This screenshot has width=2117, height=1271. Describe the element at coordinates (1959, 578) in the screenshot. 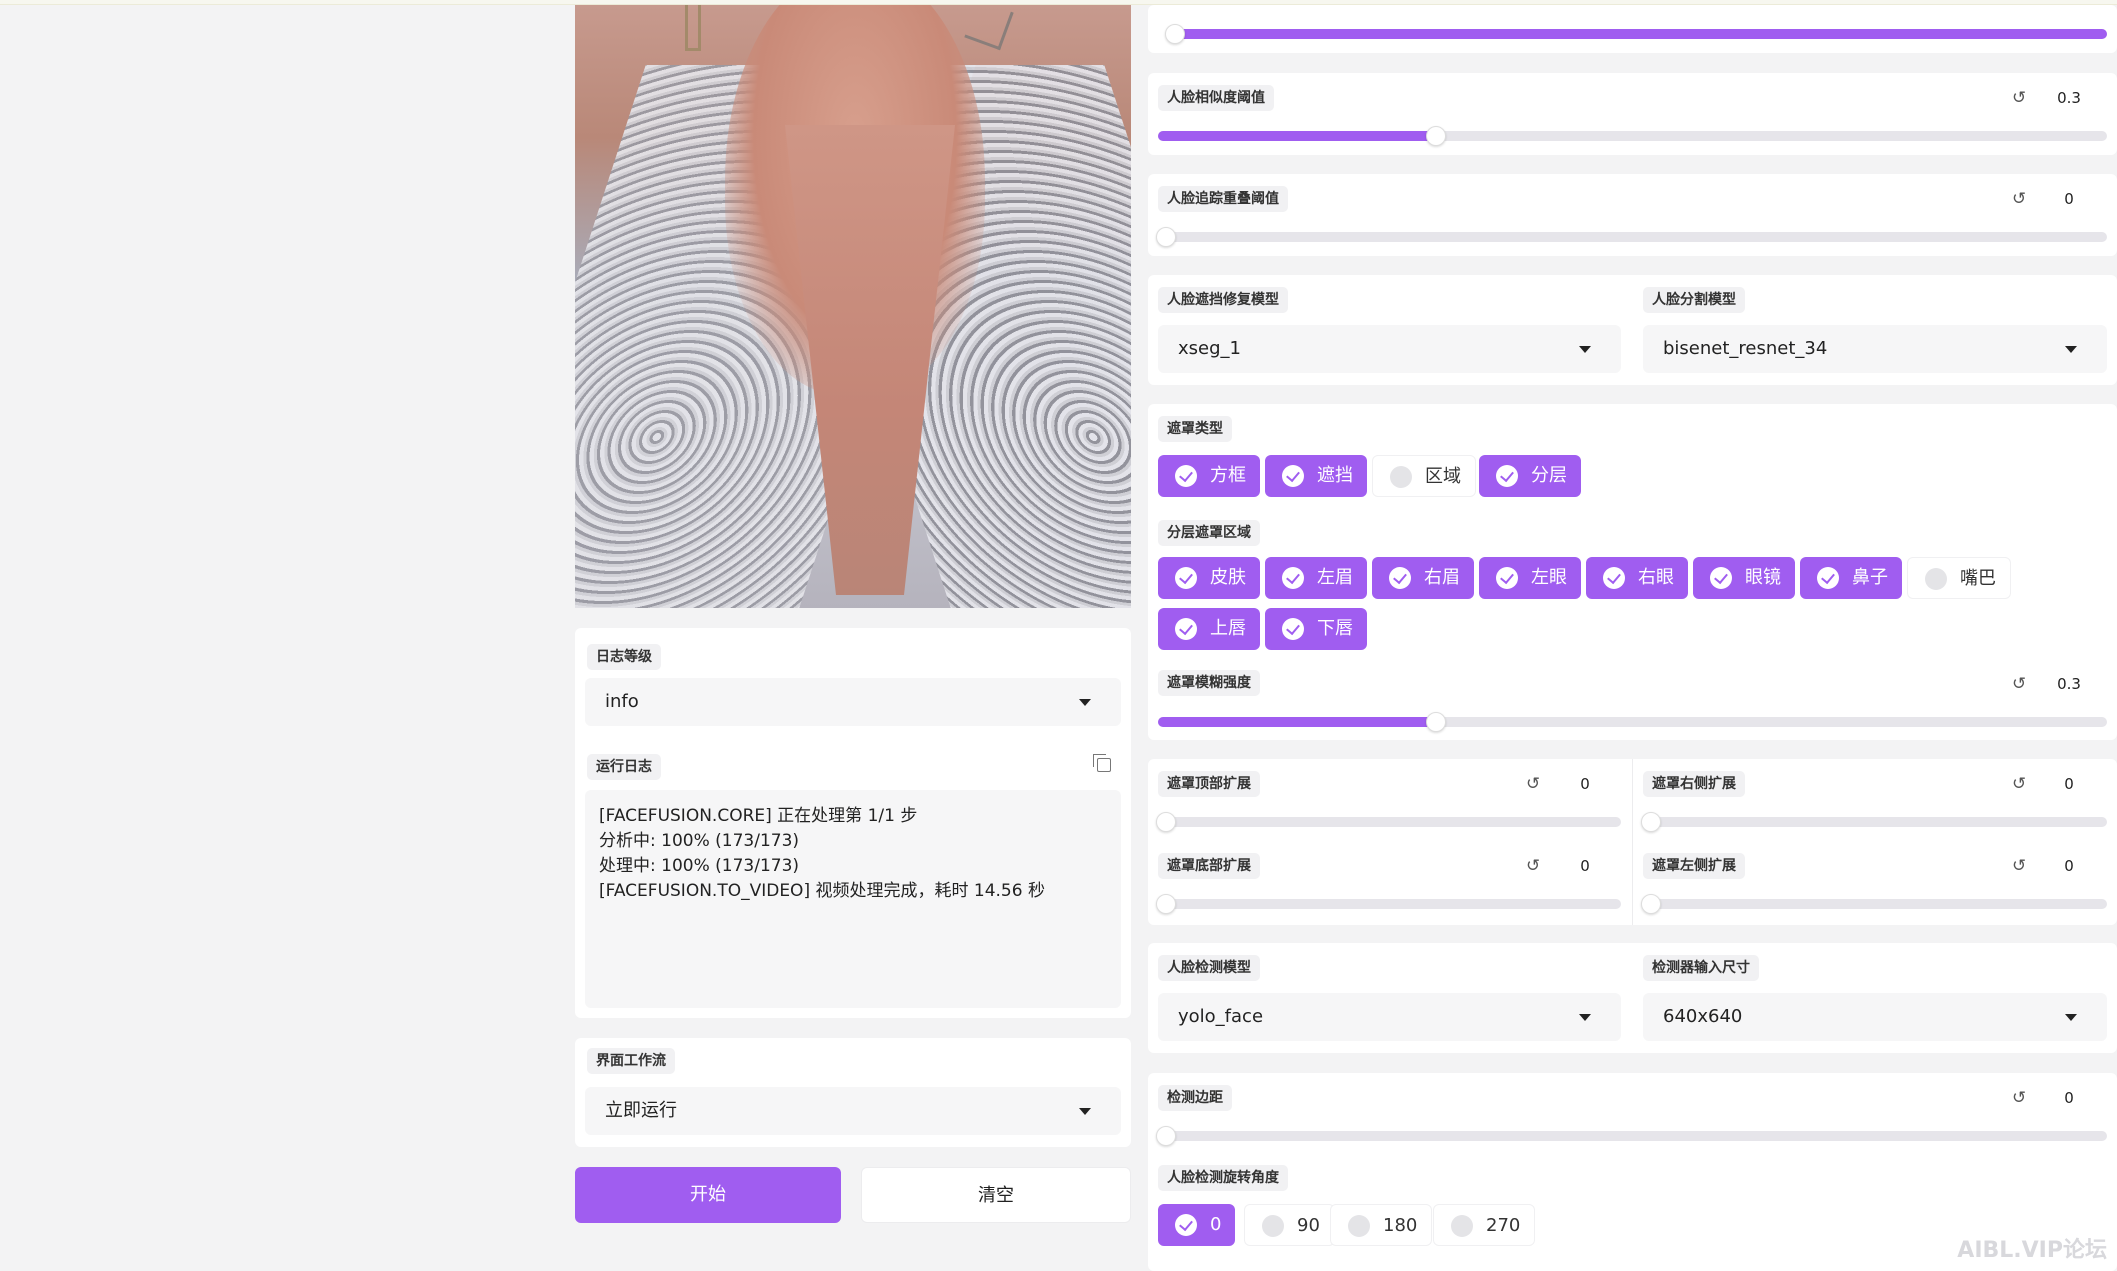

I see `mask-region-mouth: 嘴巴` at that location.